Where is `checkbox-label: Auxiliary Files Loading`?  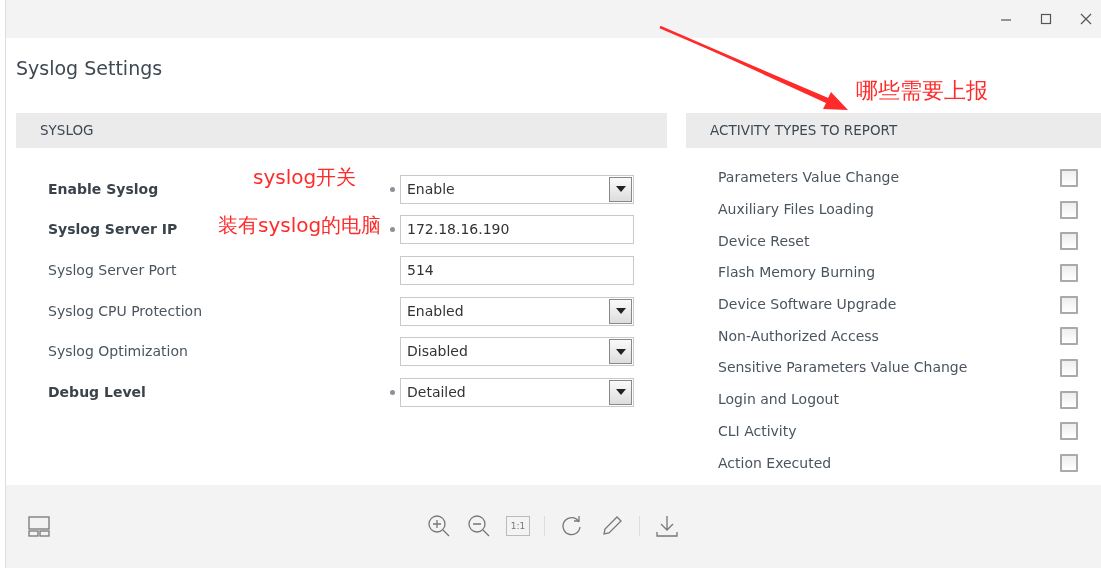 checkbox-label: Auxiliary Files Loading is located at coordinates (796, 210).